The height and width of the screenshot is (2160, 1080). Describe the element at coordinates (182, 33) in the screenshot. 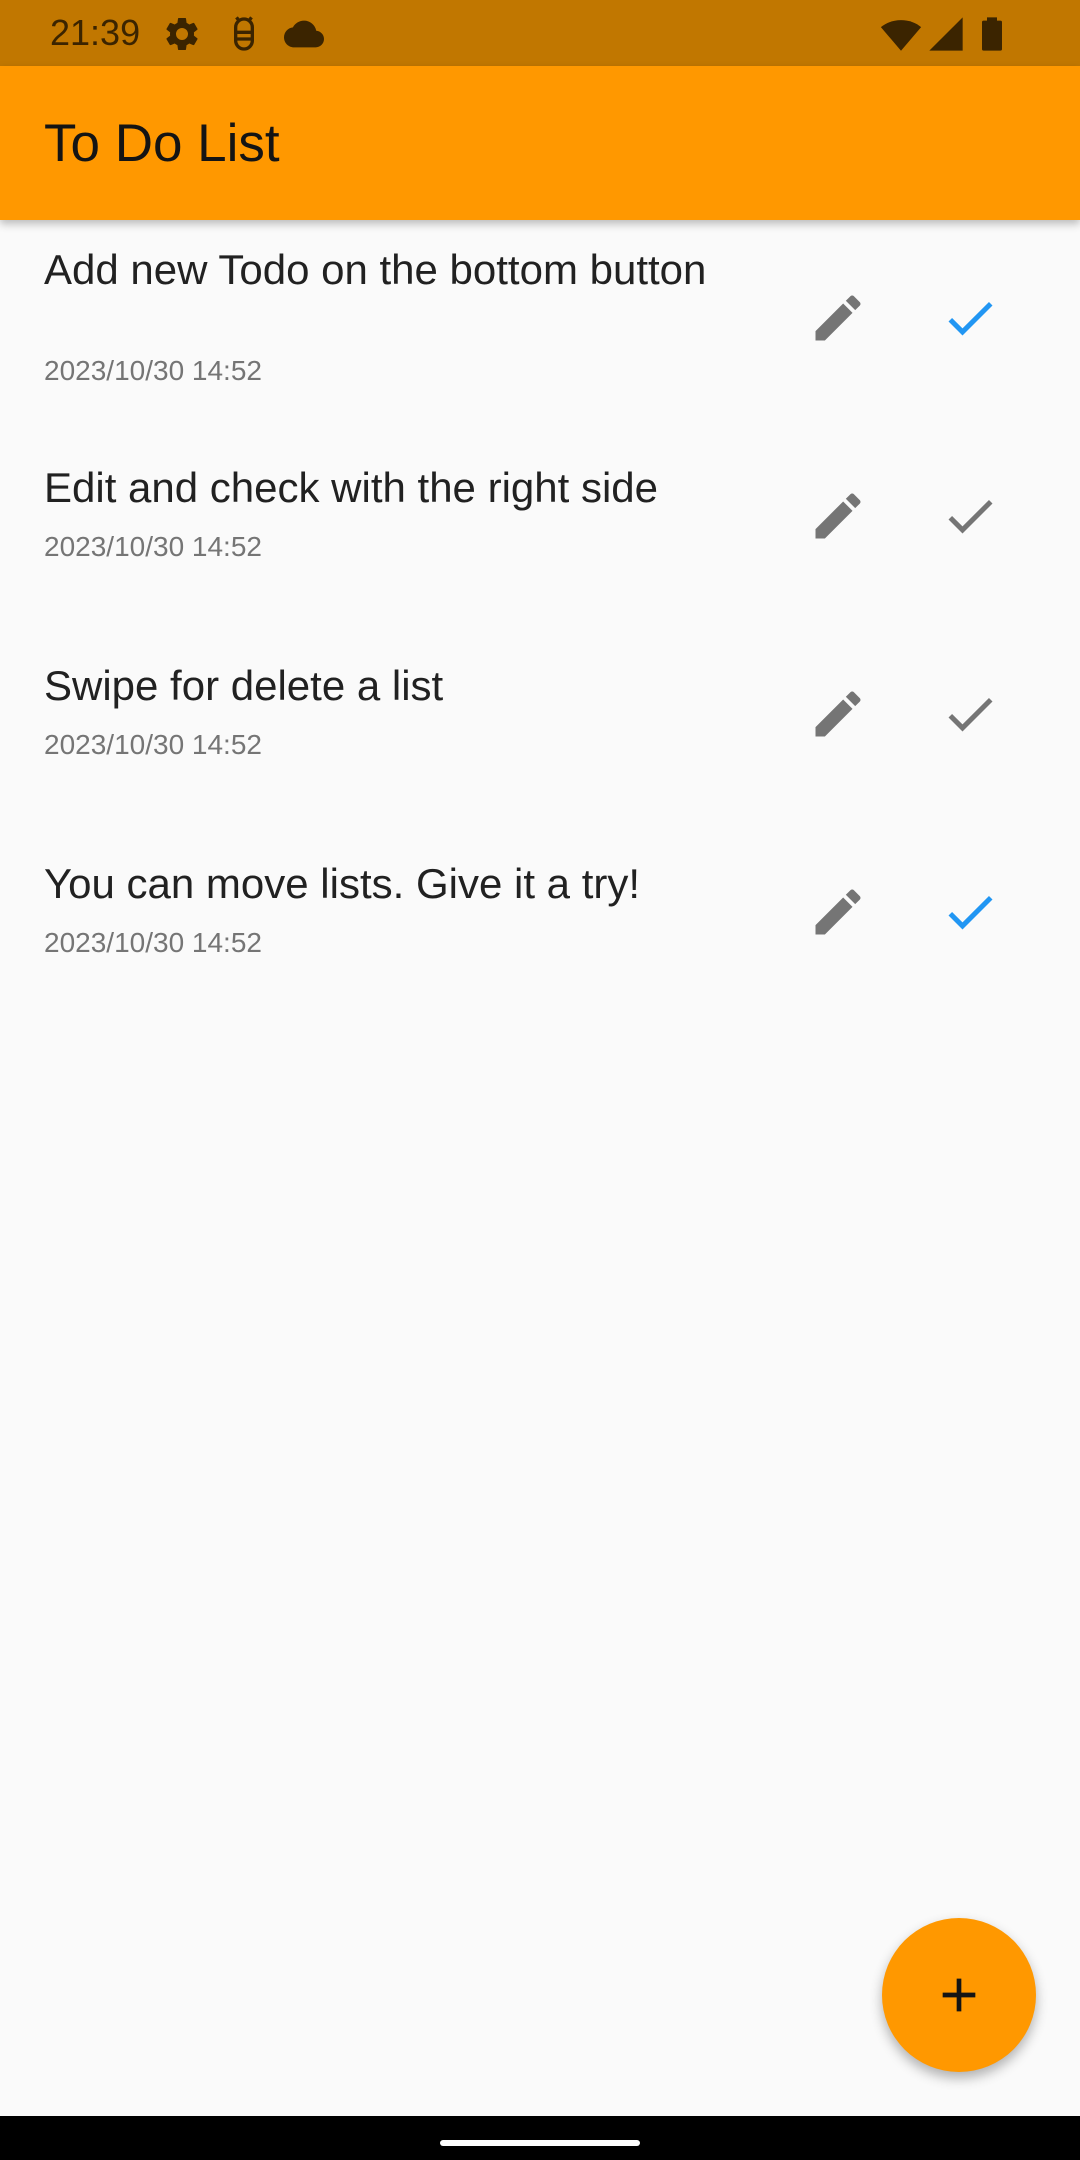

I see `gear-icon` at that location.